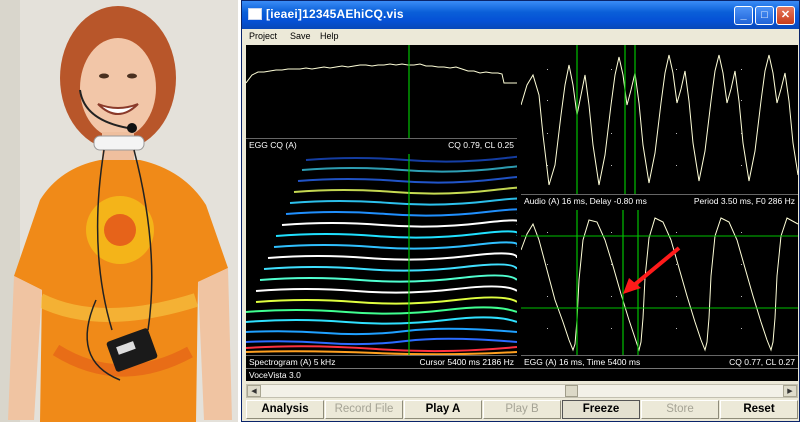  Describe the element at coordinates (520, 15) in the screenshot. I see `title-bar: [ieaei]12345AEhiCQ.vis _ □ ✕` at that location.